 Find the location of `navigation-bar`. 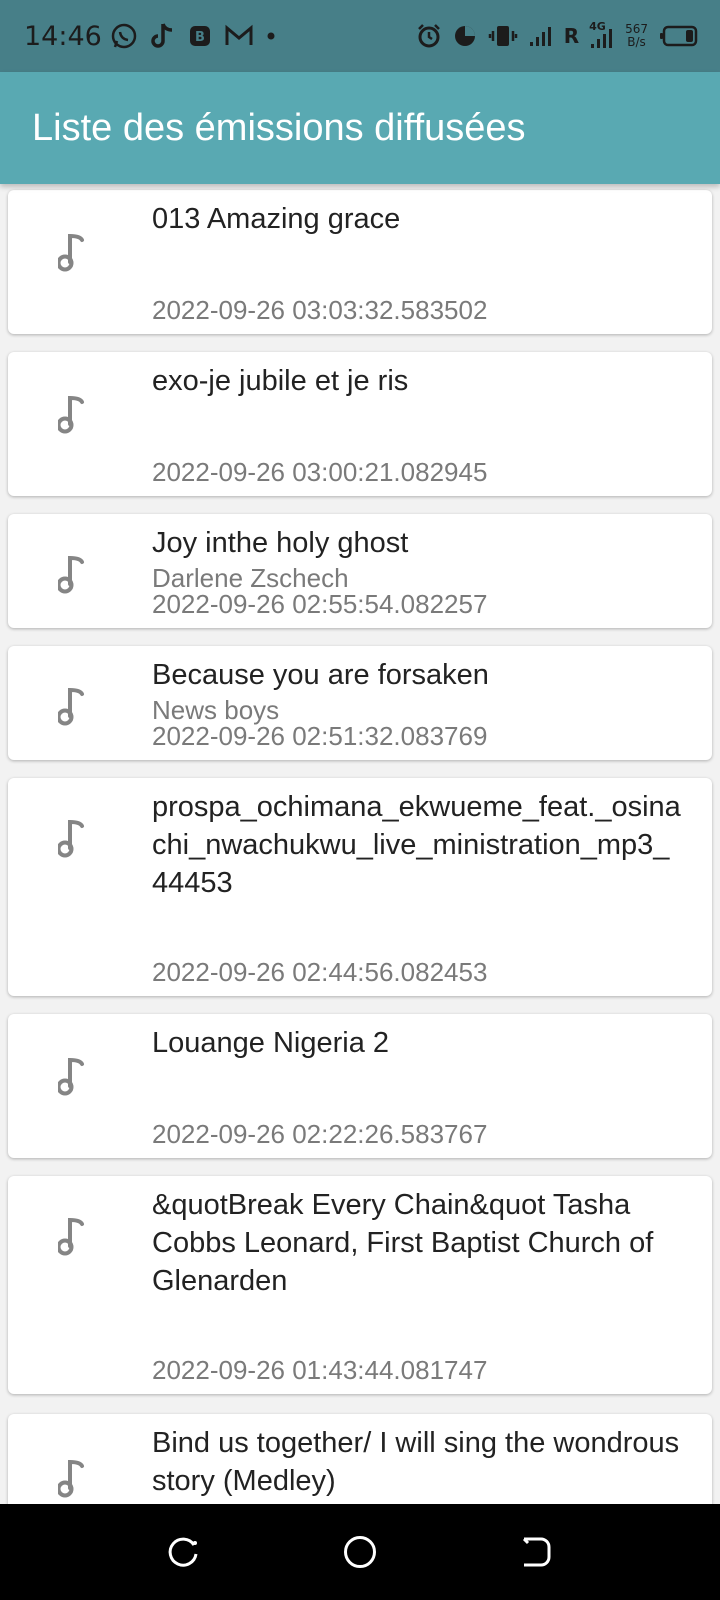

navigation-bar is located at coordinates (360, 1552).